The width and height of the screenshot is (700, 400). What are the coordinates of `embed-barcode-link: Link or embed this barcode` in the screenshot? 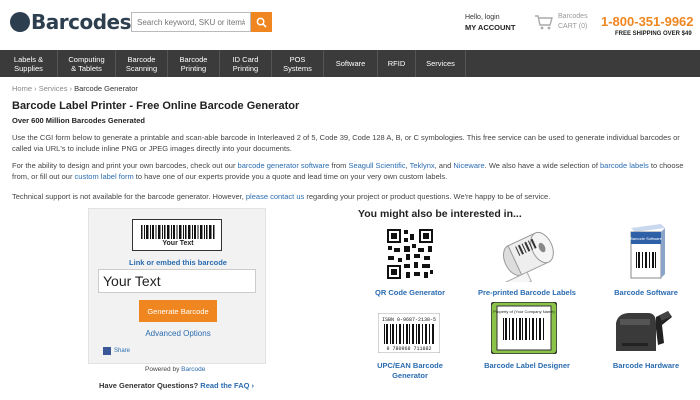 It's located at (178, 262).